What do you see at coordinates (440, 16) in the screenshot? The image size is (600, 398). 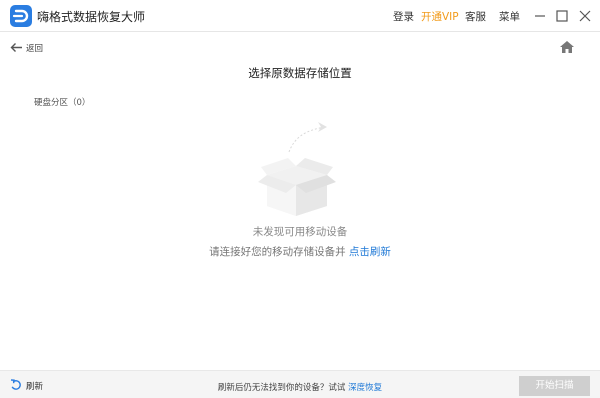 I see `vip-link: 开通VIP` at bounding box center [440, 16].